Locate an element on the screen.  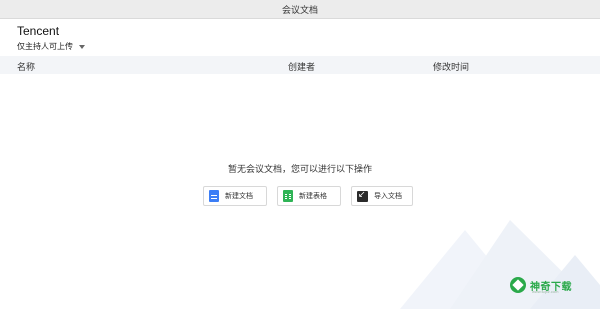
upload-permission-dropdown: 仅主持人可上传 is located at coordinates (51, 46).